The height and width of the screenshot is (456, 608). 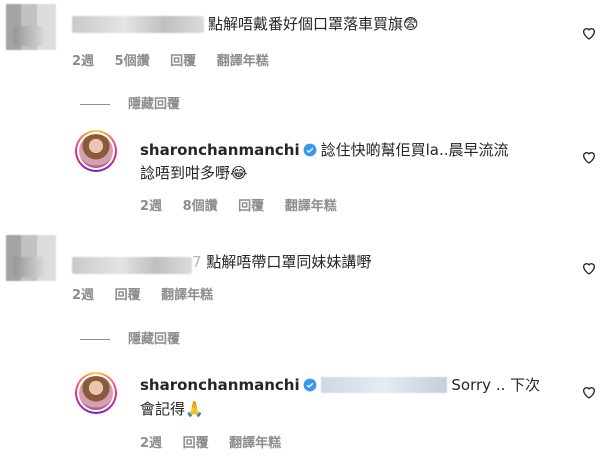 What do you see at coordinates (289, 262) in the screenshot?
I see `comment-body: 點解唔帶口罩同妹妹講嘢` at bounding box center [289, 262].